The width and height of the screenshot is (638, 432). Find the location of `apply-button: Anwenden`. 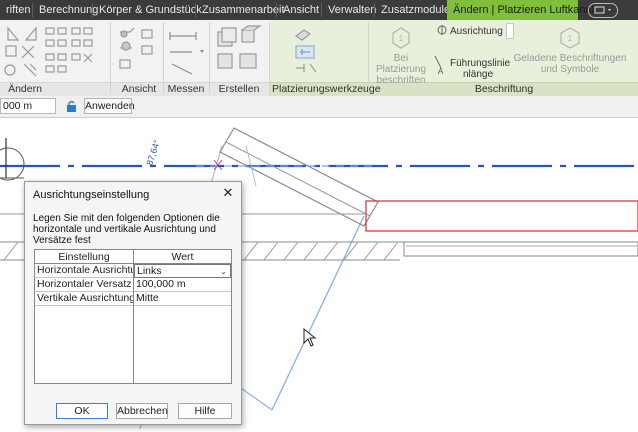

apply-button: Anwenden is located at coordinates (109, 106).